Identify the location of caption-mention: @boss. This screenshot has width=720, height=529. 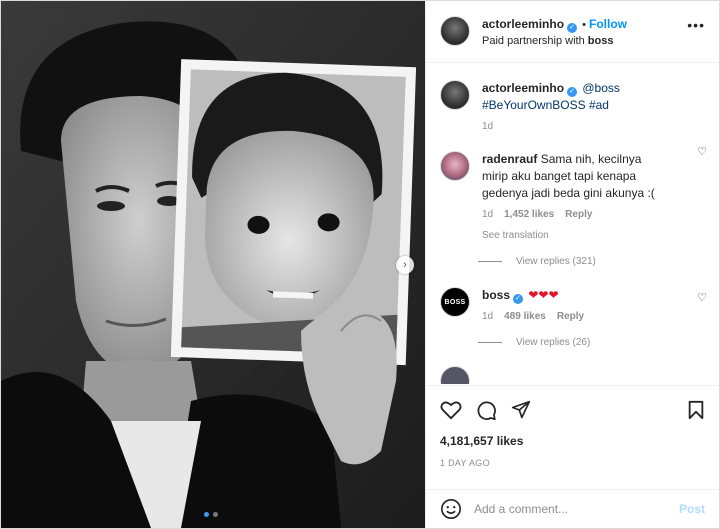
(601, 88).